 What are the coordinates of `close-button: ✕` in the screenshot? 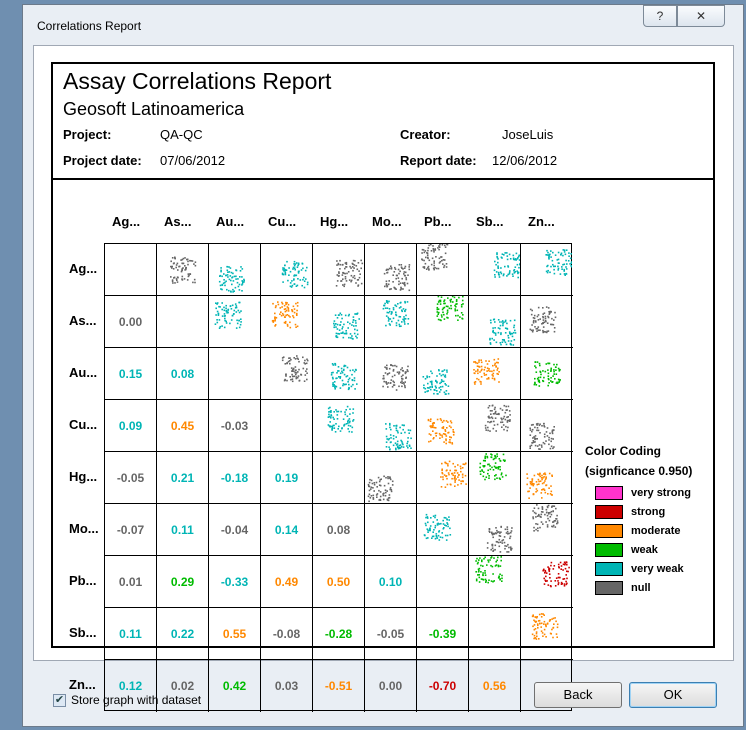 It's located at (701, 16).